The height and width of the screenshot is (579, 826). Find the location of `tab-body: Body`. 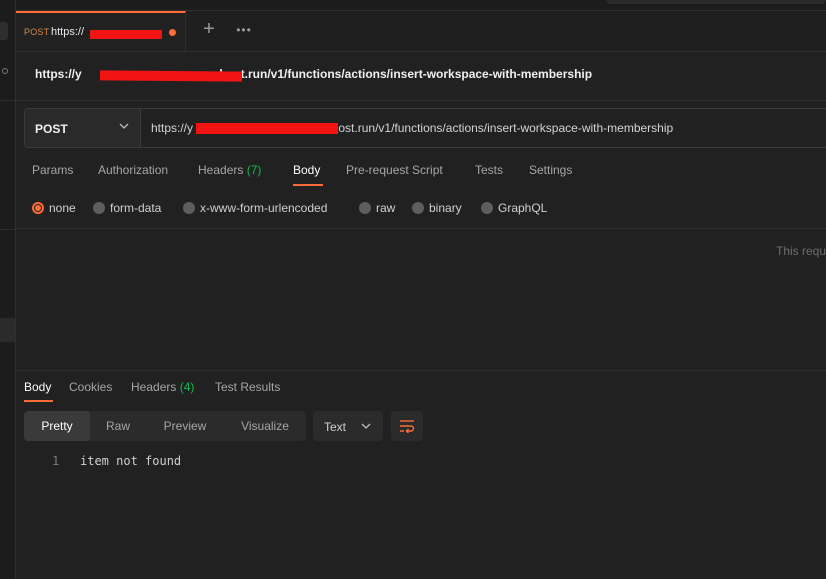

tab-body: Body is located at coordinates (306, 170).